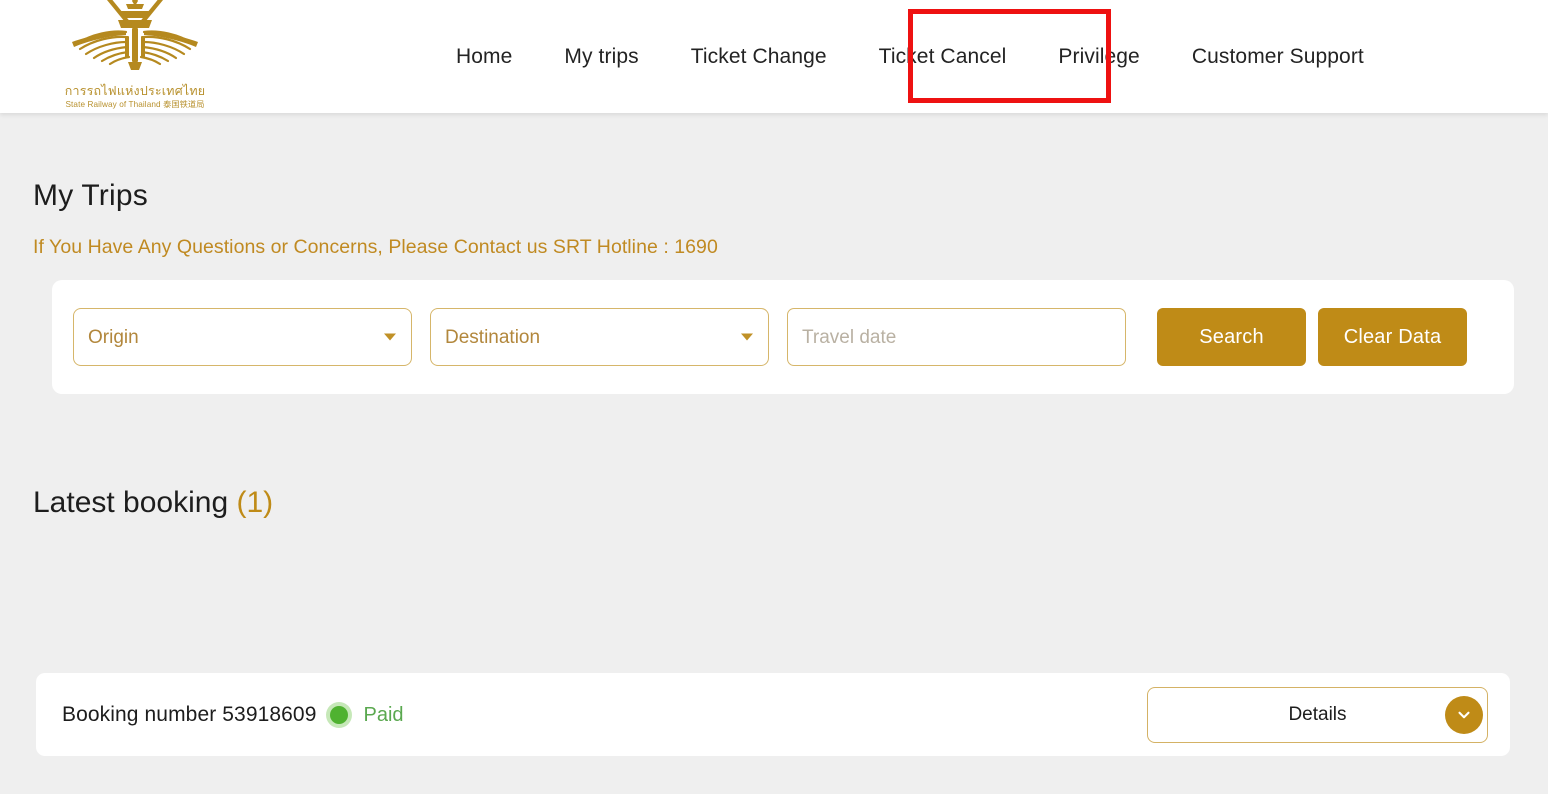 The image size is (1548, 794). I want to click on garuda-winged-emblem-icon, so click(135, 42).